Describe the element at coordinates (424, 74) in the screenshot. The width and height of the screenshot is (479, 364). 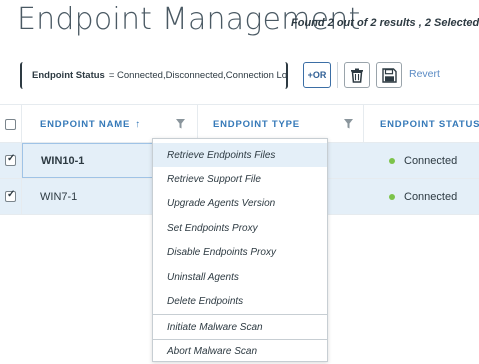
I see `revert-link: Revert` at that location.